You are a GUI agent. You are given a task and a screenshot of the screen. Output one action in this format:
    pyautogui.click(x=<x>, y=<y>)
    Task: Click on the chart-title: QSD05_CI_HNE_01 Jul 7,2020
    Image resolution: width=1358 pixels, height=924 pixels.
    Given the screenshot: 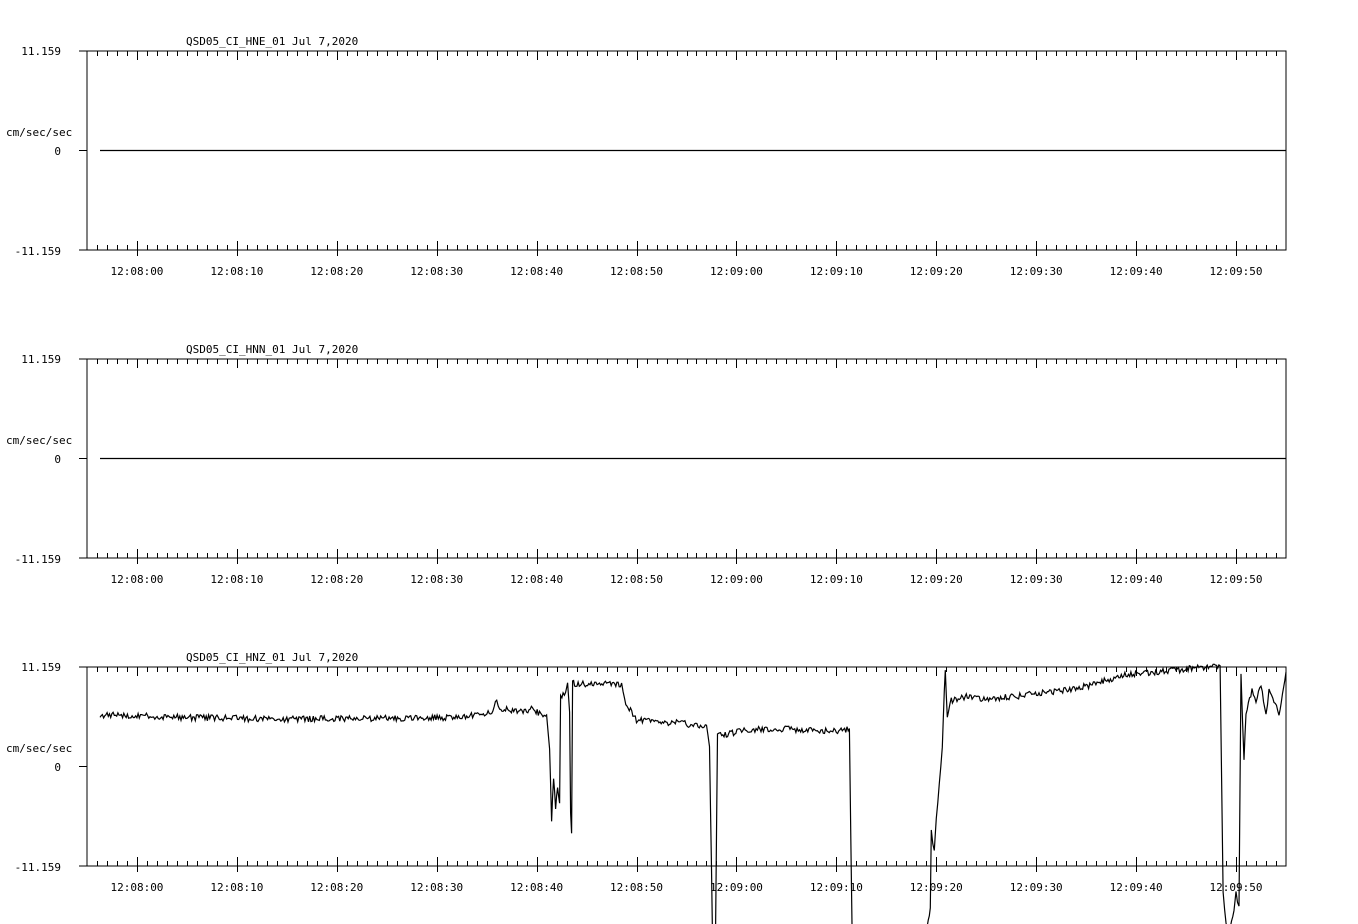 What is the action you would take?
    pyautogui.click(x=272, y=41)
    